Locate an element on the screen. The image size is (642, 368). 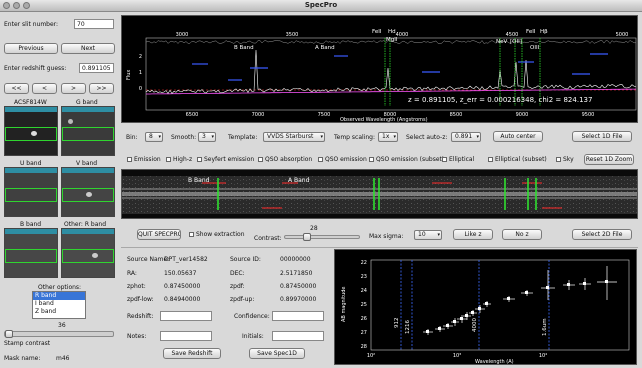
other-options-list: R band I band Z band is located at coordinates (59, 305).